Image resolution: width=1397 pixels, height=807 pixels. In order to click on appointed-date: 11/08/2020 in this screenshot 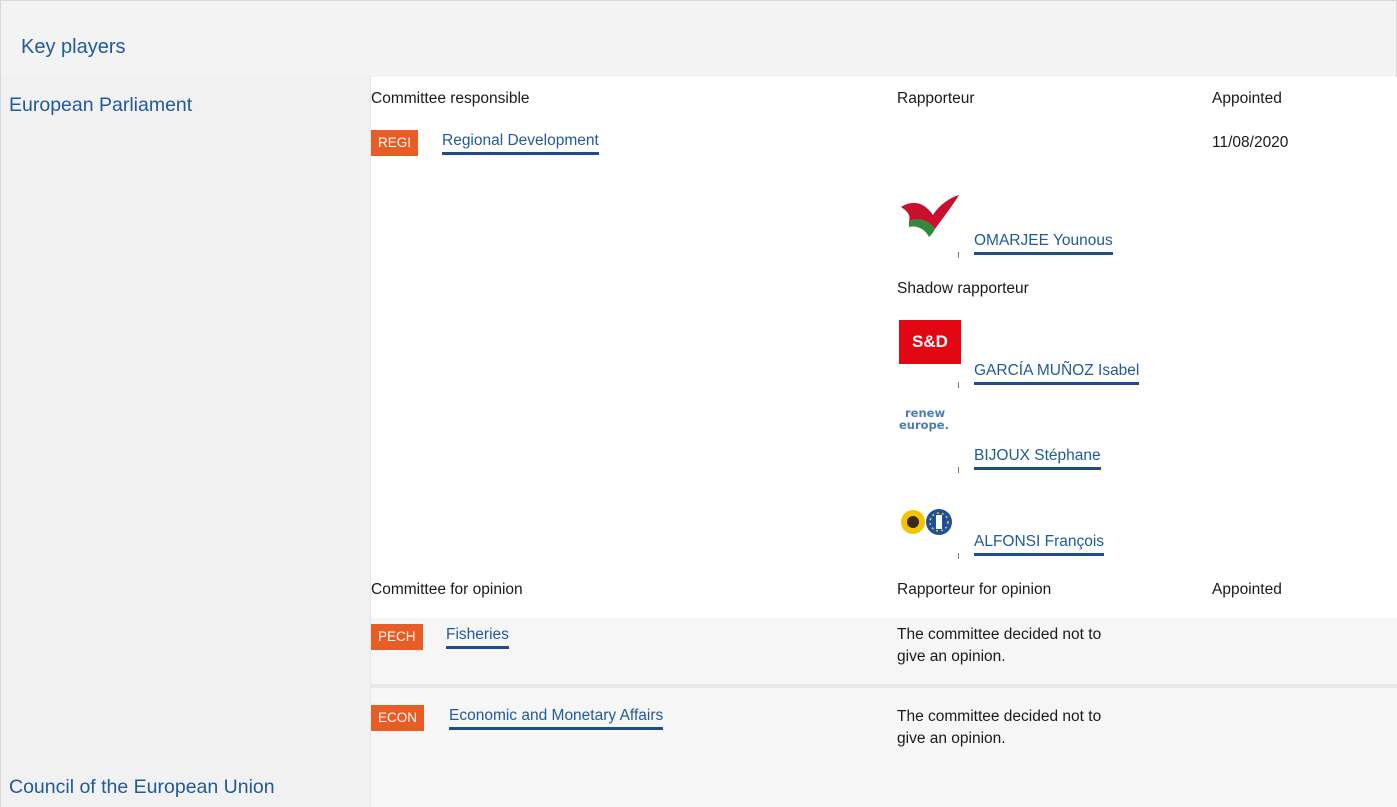, I will do `click(1250, 142)`.